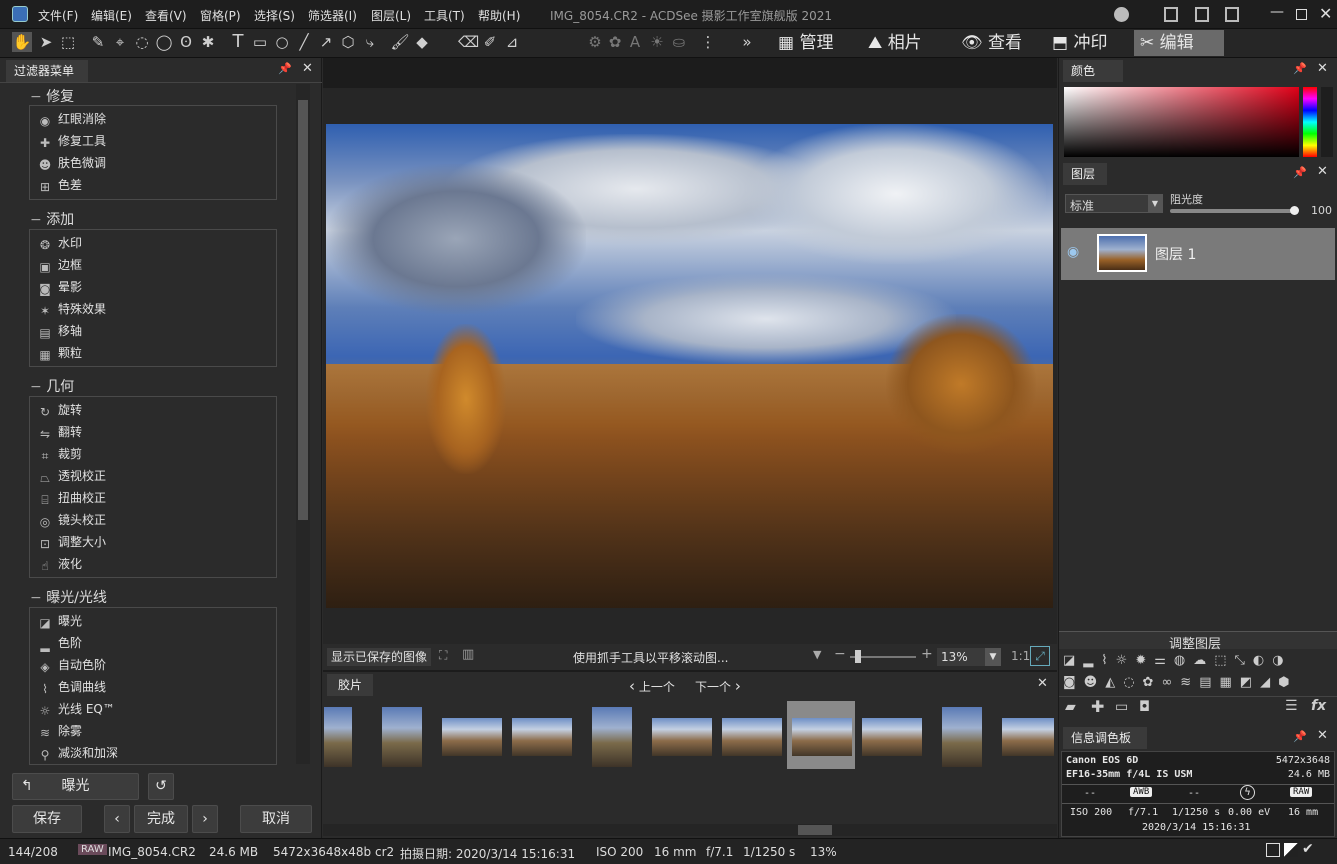  Describe the element at coordinates (1121, 14) in the screenshot. I see `account-icon` at that location.